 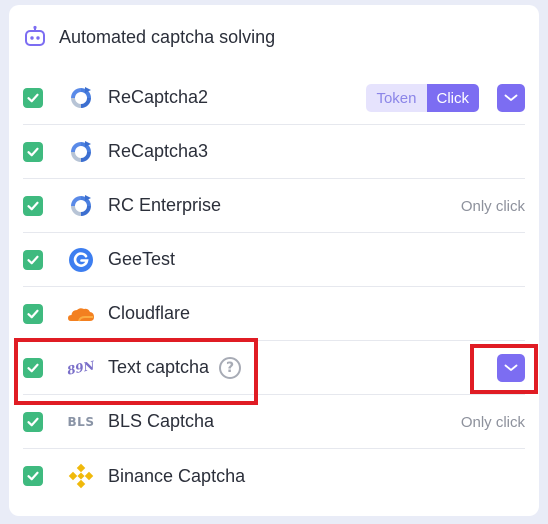 What do you see at coordinates (35, 35) in the screenshot?
I see `robot-icon` at bounding box center [35, 35].